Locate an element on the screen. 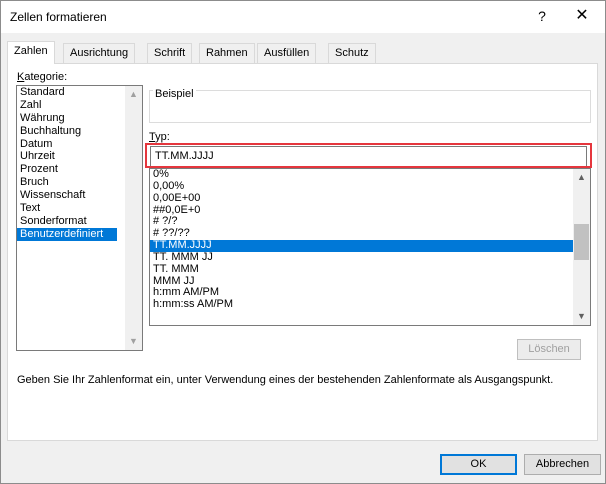 Image resolution: width=606 pixels, height=484 pixels. category-item: Standard is located at coordinates (79, 92).